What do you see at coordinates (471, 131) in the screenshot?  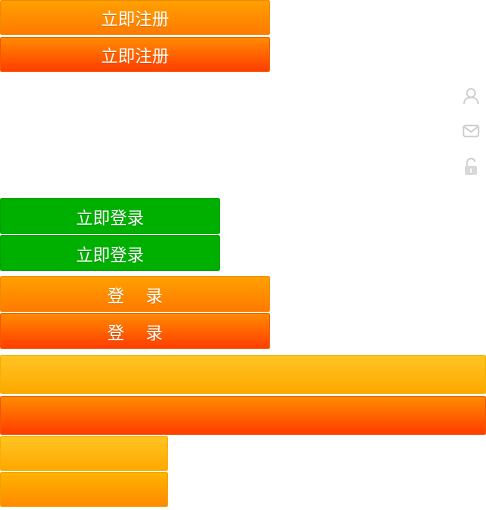 I see `mail-icon` at bounding box center [471, 131].